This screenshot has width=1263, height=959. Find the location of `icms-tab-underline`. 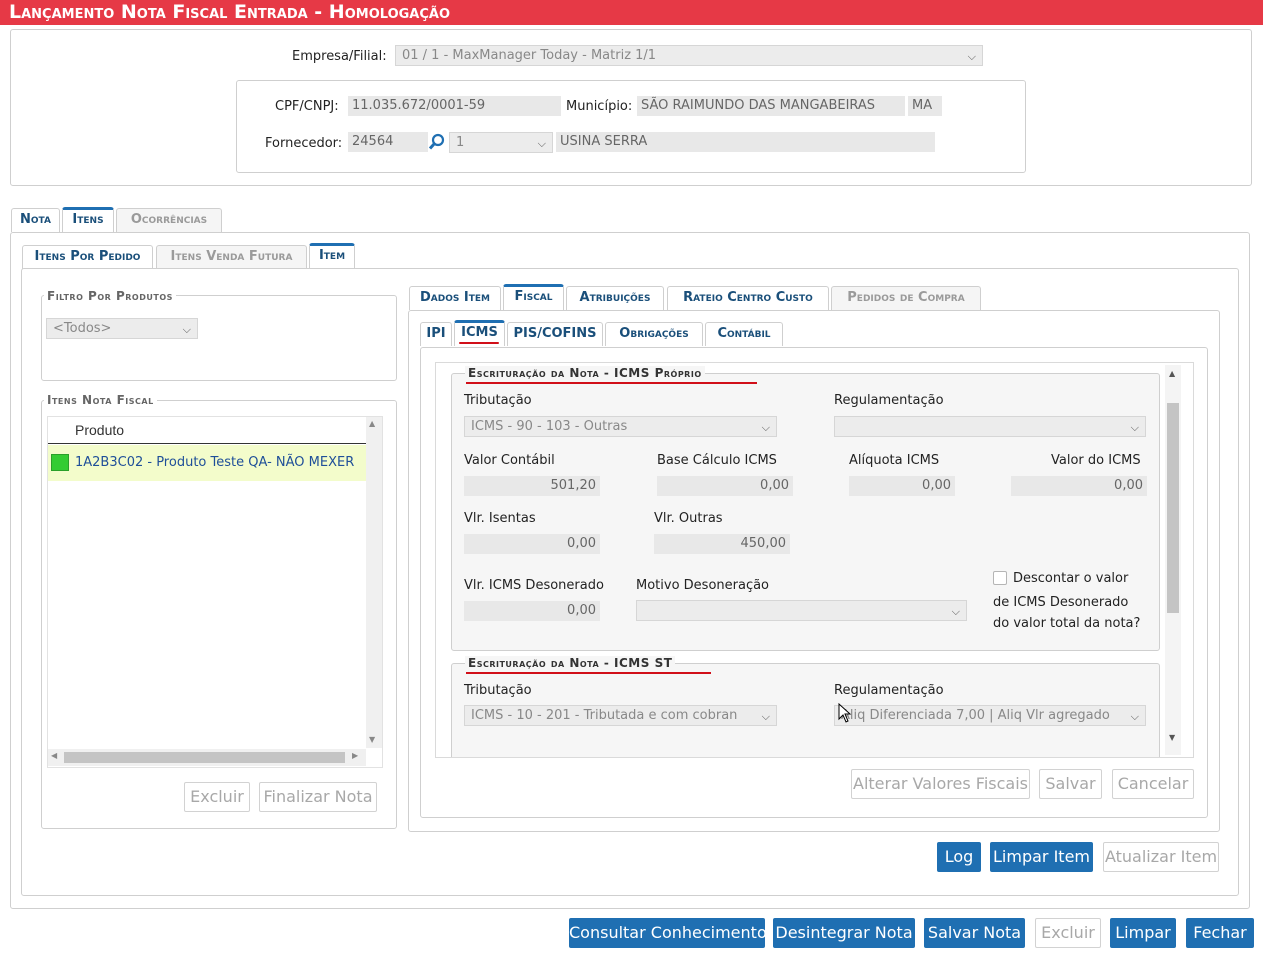

icms-tab-underline is located at coordinates (479, 343).